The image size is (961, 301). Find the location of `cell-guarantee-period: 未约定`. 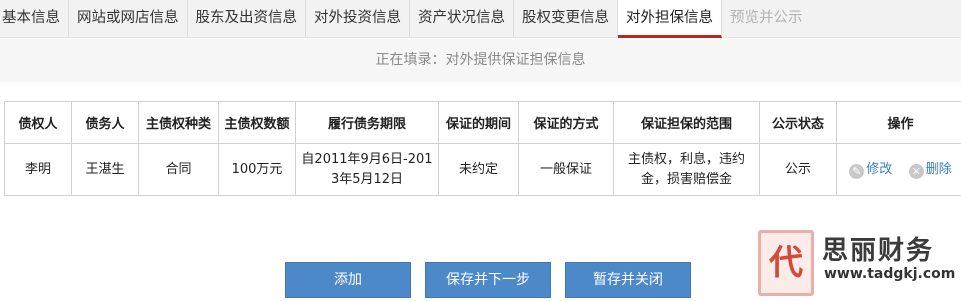

cell-guarantee-period: 未约定 is located at coordinates (478, 169).